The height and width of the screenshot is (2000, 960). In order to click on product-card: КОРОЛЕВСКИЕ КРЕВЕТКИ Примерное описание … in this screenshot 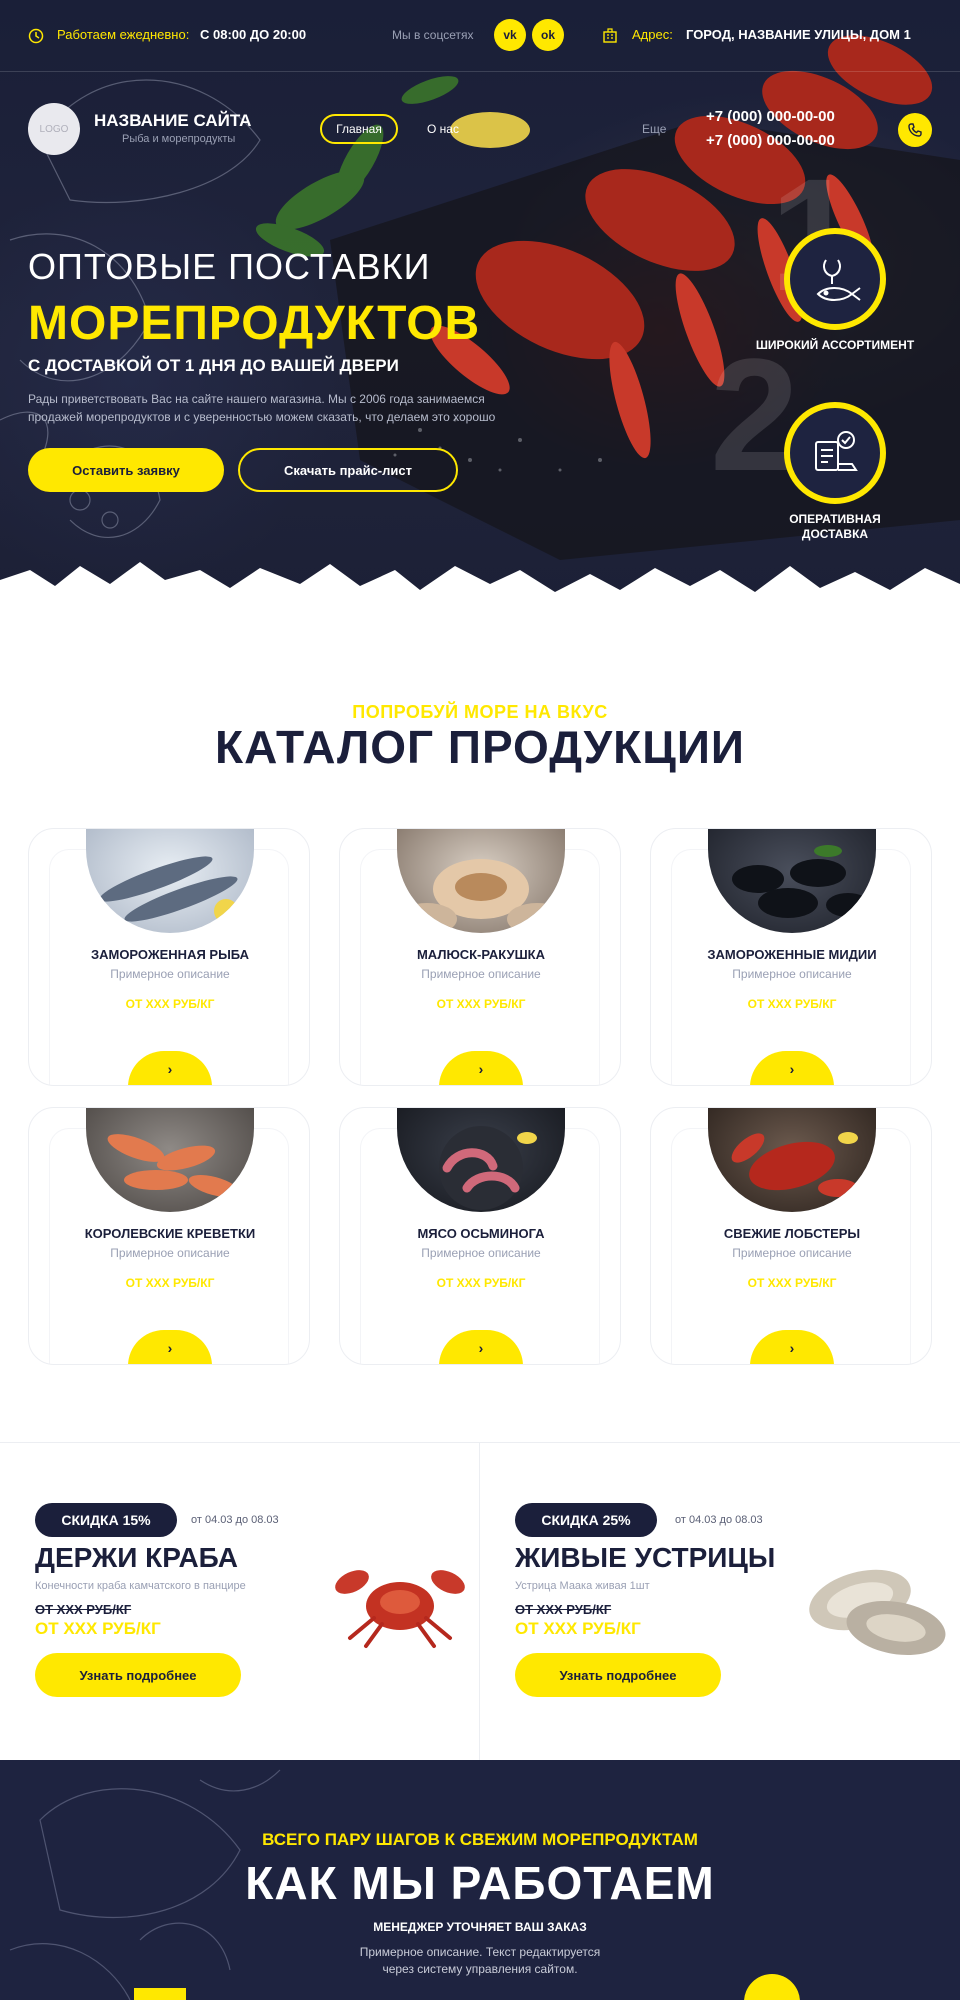, I will do `click(169, 1236)`.